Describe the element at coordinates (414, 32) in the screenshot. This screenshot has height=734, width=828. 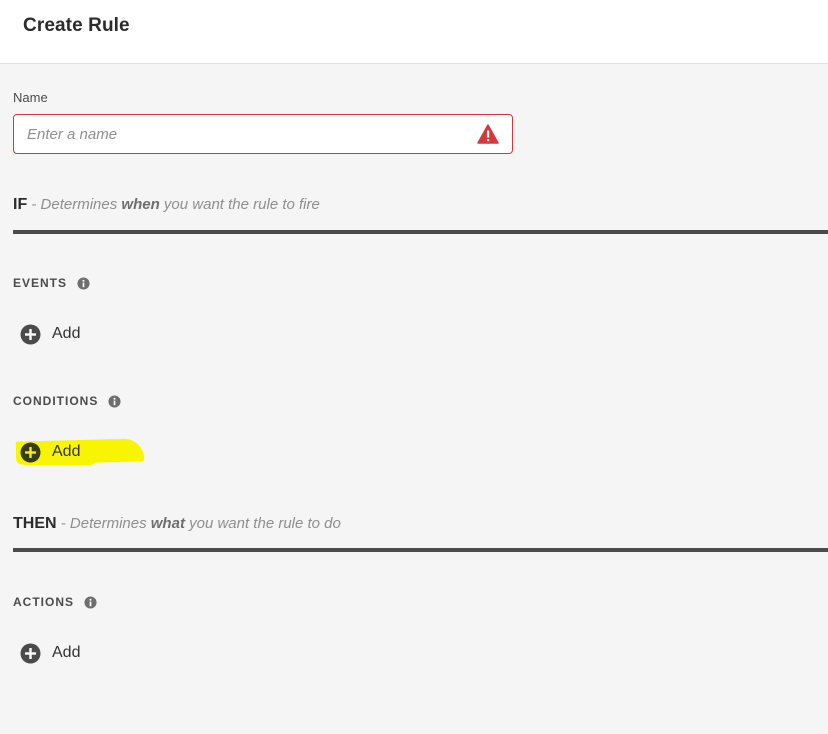
I see `header-bar: Create Rule` at that location.